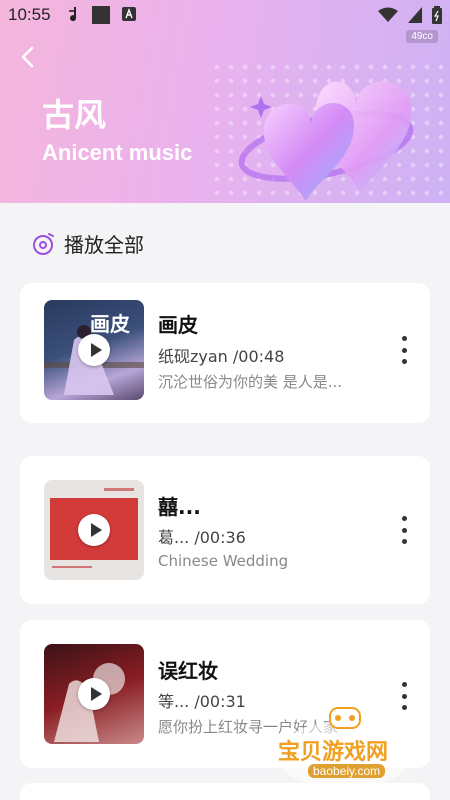 This screenshot has height=800, width=450. What do you see at coordinates (74, 115) in the screenshot?
I see `page-title: 古风` at bounding box center [74, 115].